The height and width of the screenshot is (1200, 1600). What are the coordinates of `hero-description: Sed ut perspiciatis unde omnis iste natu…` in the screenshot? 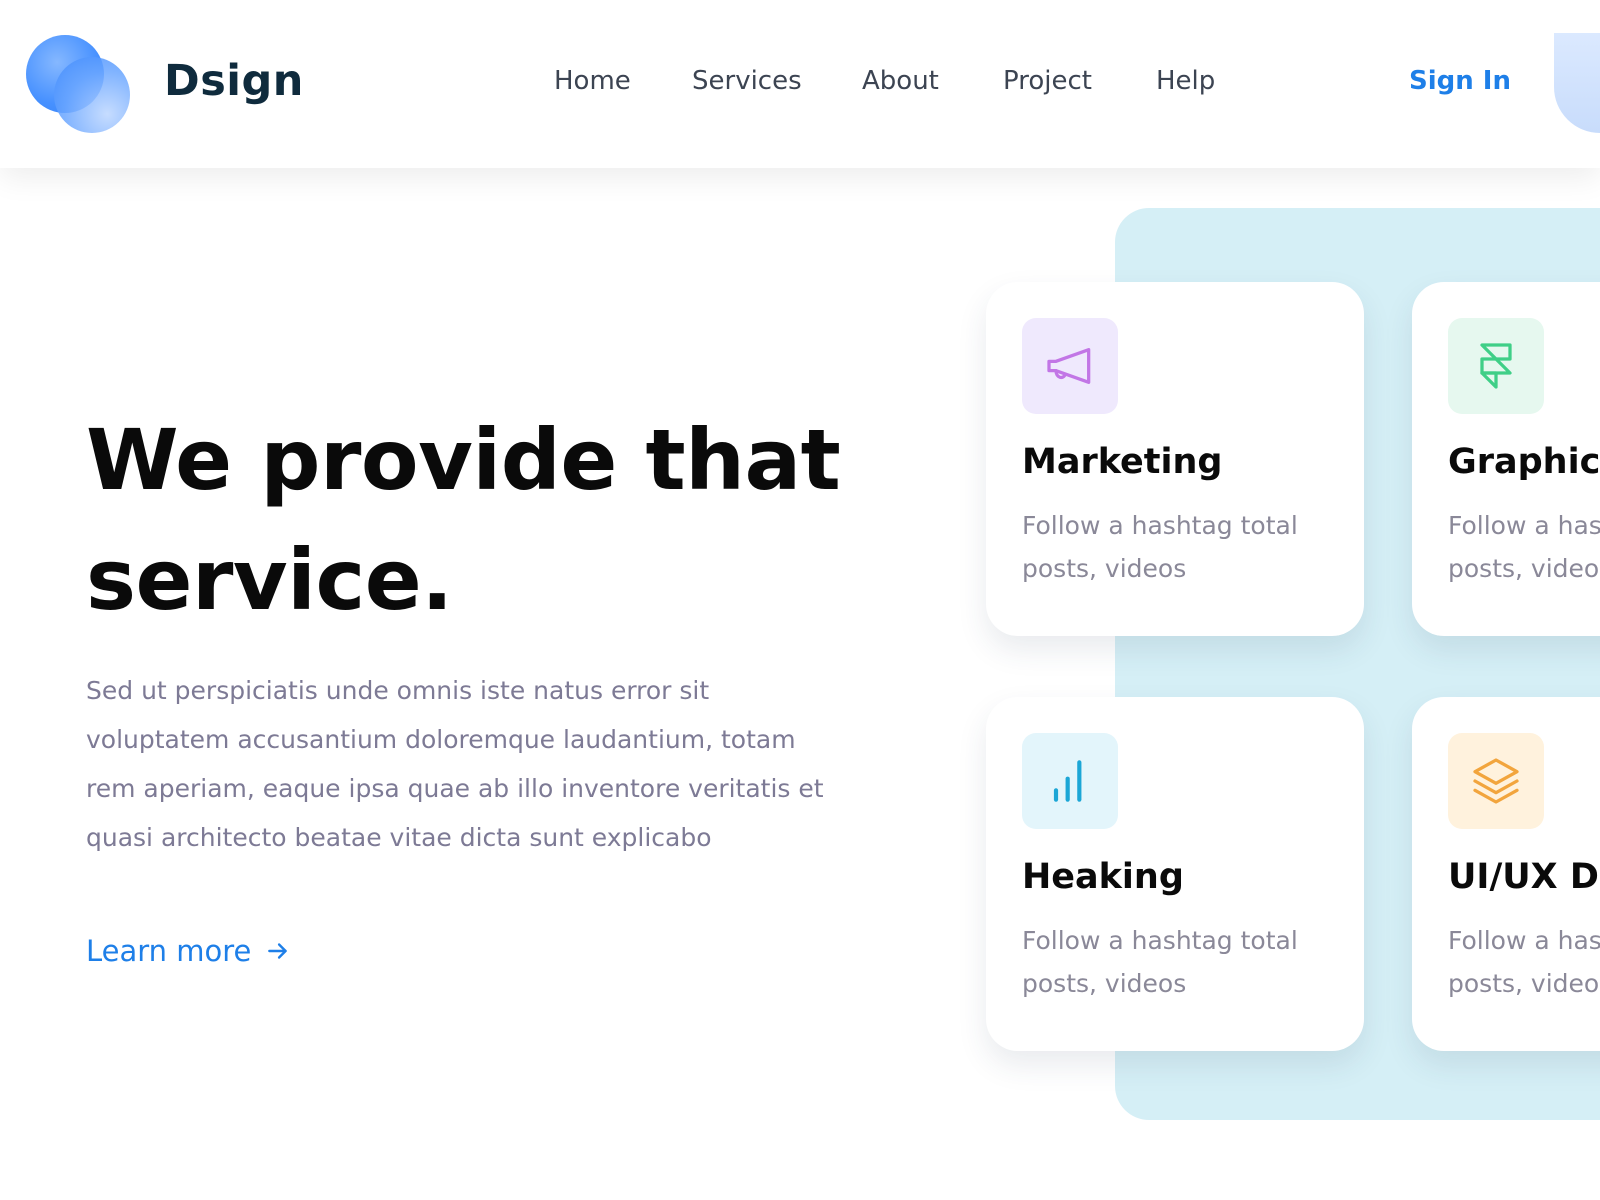 It's located at (455, 764).